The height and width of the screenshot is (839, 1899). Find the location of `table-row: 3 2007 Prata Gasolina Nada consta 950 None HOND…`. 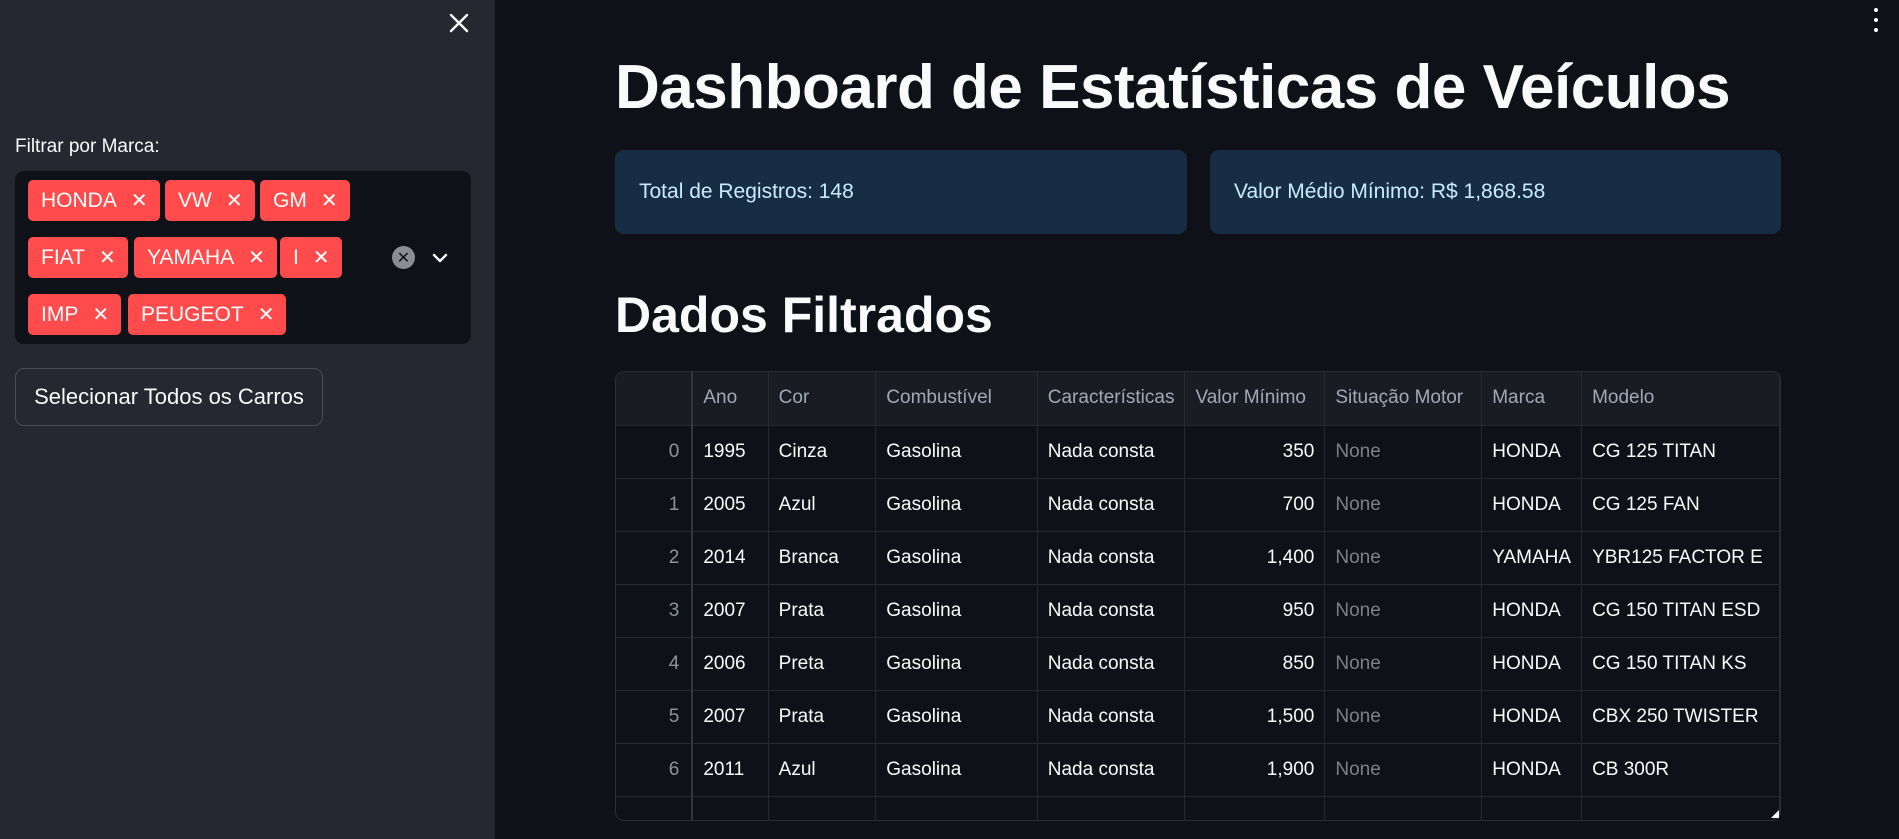

table-row: 3 2007 Prata Gasolina Nada consta 950 None HOND… is located at coordinates (1198, 611).